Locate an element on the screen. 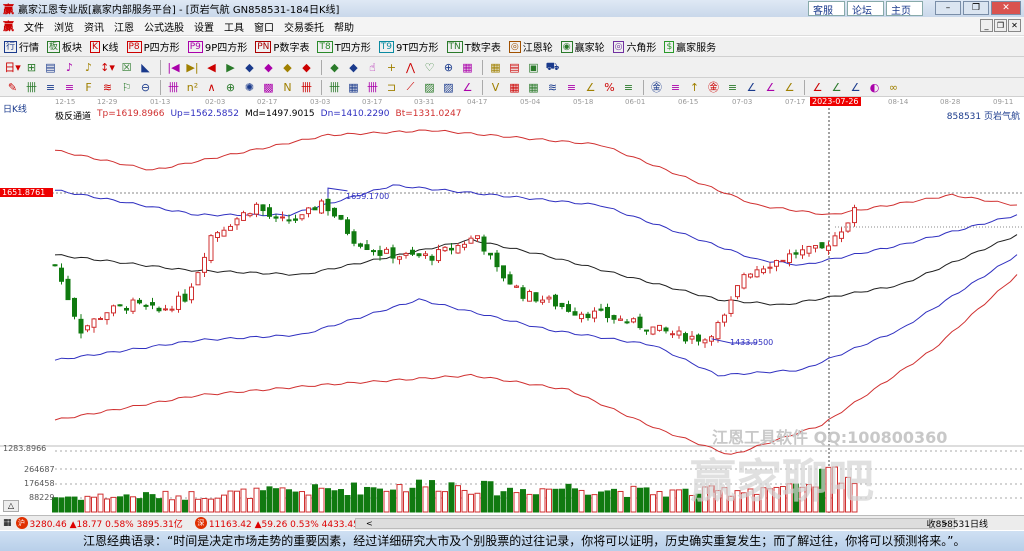 Image resolution: width=1024 pixels, height=551 pixels. tool-icon: ▶| is located at coordinates (192, 67).